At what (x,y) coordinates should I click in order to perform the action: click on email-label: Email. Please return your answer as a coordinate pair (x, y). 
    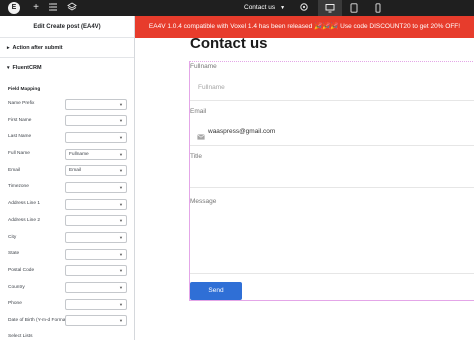
    Looking at the image, I should click on (198, 111).